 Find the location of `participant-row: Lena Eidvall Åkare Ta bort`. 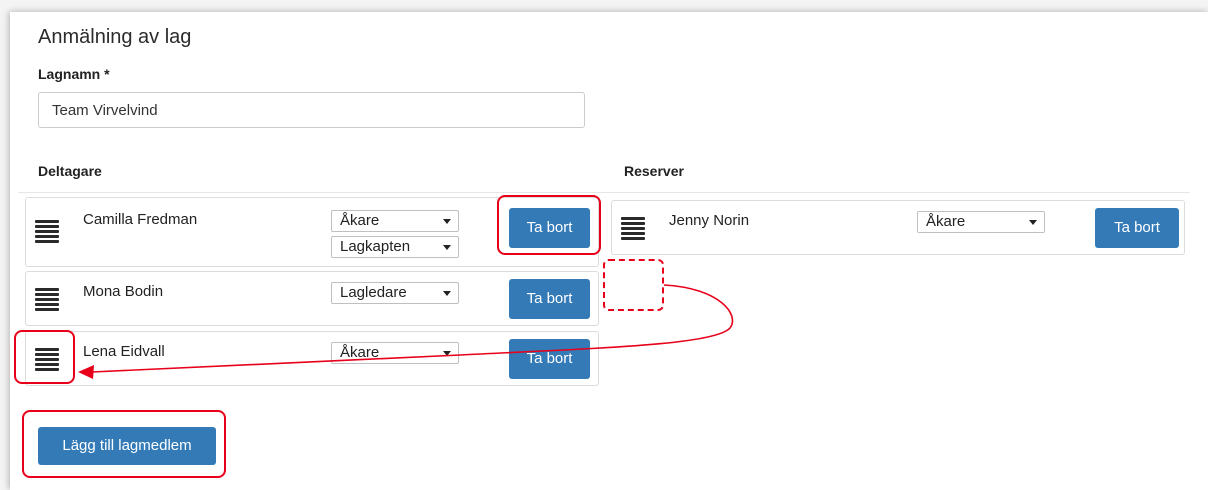

participant-row: Lena Eidvall Åkare Ta bort is located at coordinates (312, 358).